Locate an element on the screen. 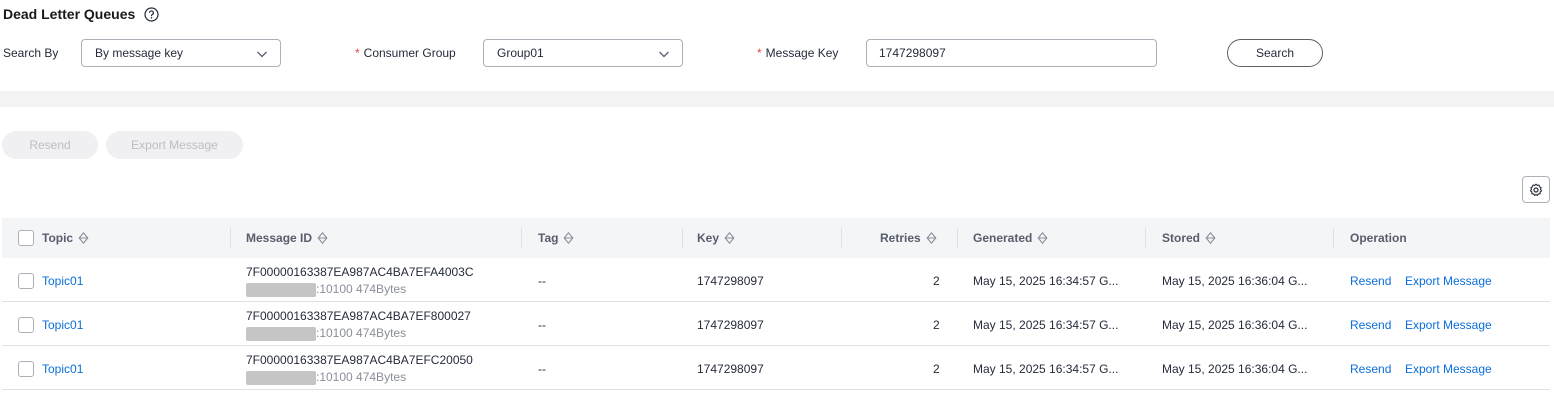 The image size is (1554, 394). search-by-select: By message key is located at coordinates (181, 53).